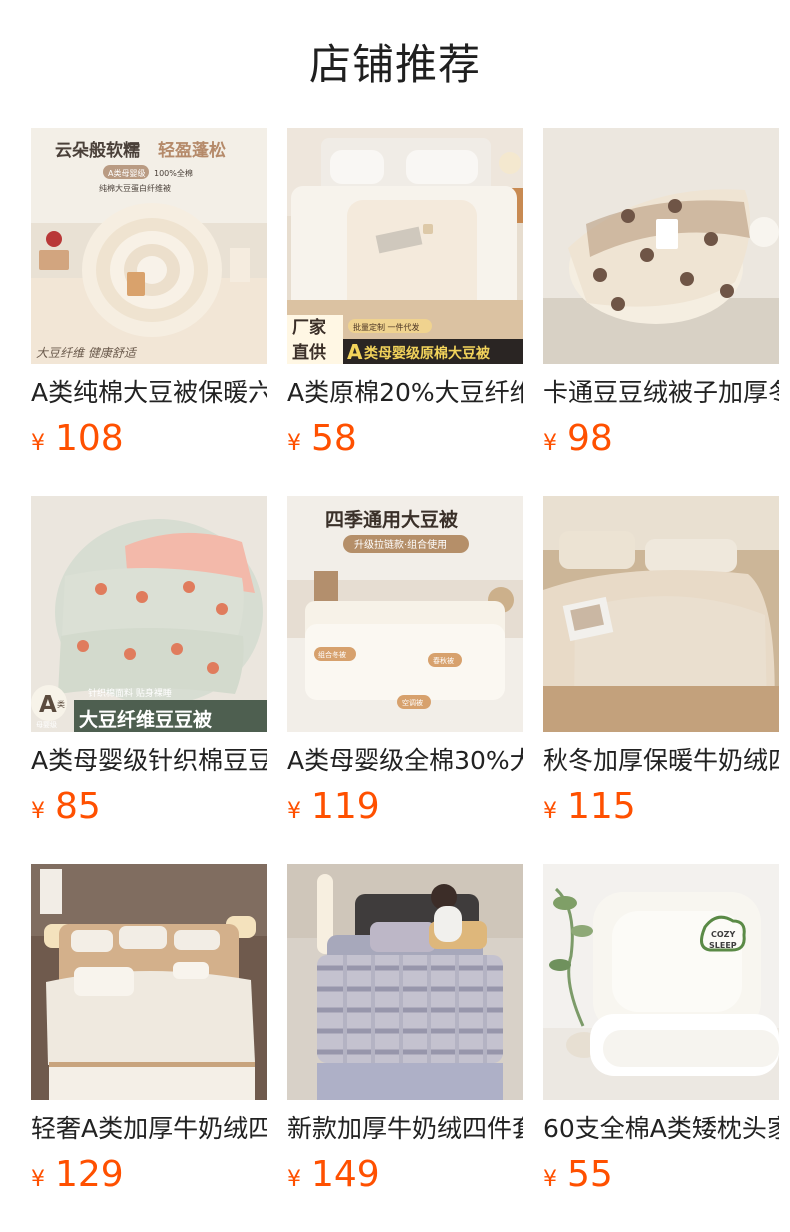 This screenshot has width=790, height=1232. Describe the element at coordinates (723, 945) in the screenshot. I see `image-logo-line2: SLEEP` at that location.